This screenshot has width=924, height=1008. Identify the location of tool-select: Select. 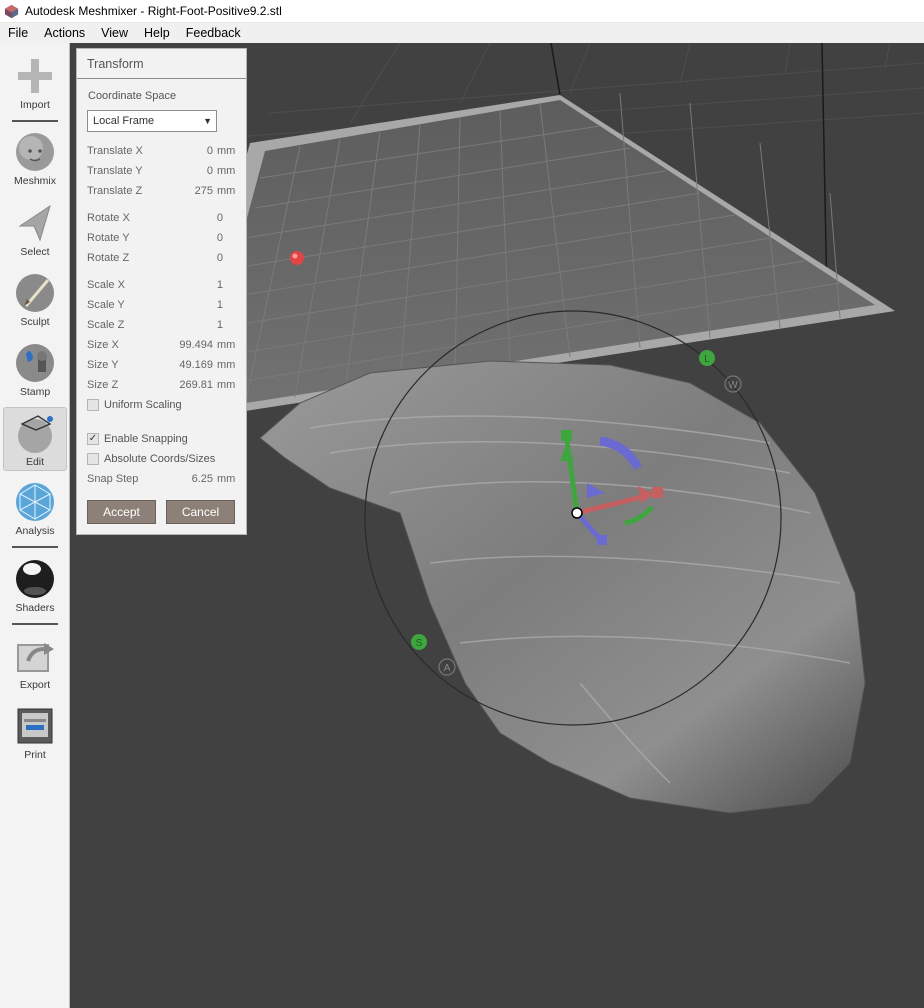
(35, 230).